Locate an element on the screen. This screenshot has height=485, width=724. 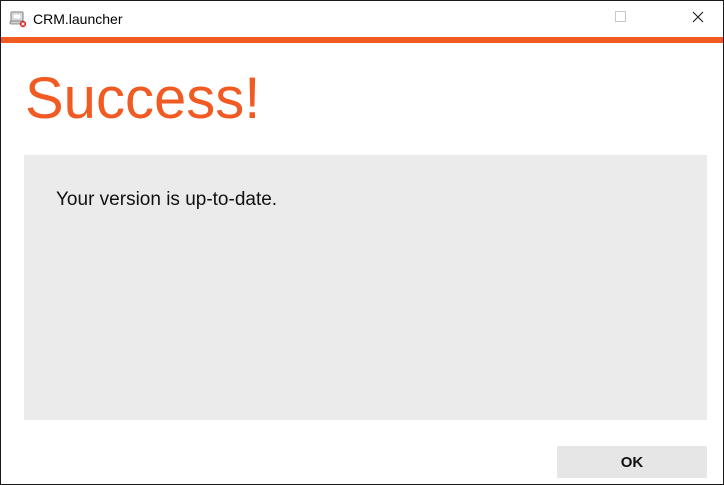
maximize-button is located at coordinates (621, 19).